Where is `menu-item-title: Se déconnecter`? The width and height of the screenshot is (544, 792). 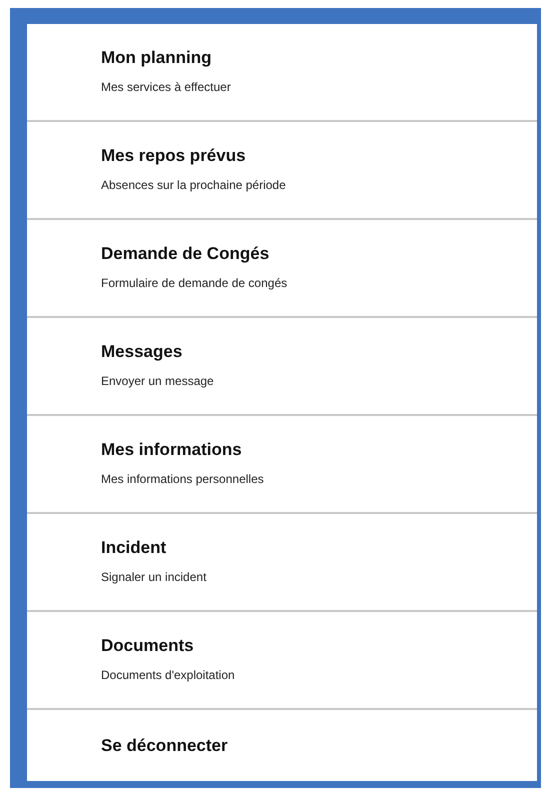
menu-item-title: Se déconnecter is located at coordinates (164, 746).